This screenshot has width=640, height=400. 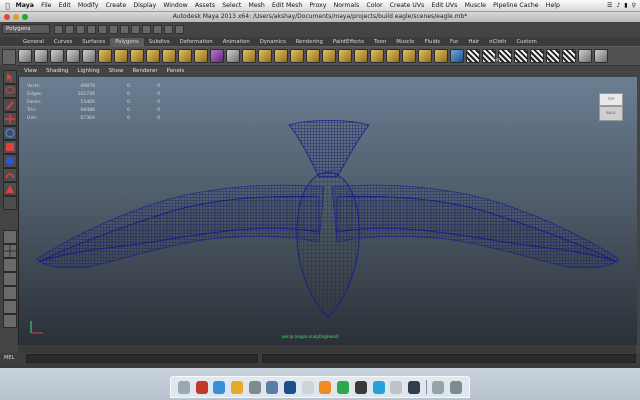 I want to click on skype-icon, so click(x=378, y=387).